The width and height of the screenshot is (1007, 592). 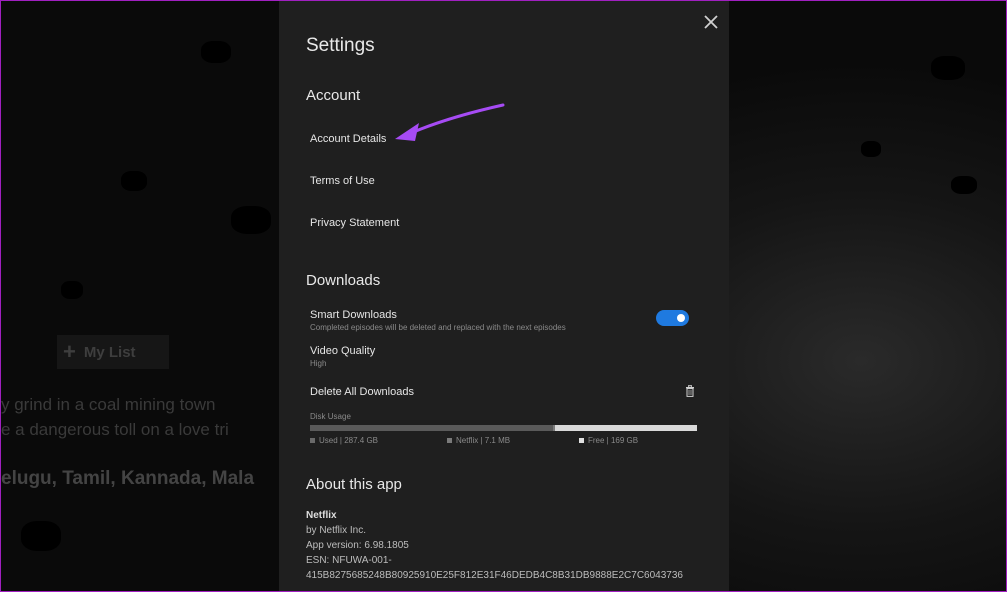 What do you see at coordinates (613, 440) in the screenshot?
I see `legend-free-text: Free | 169 GB` at bounding box center [613, 440].